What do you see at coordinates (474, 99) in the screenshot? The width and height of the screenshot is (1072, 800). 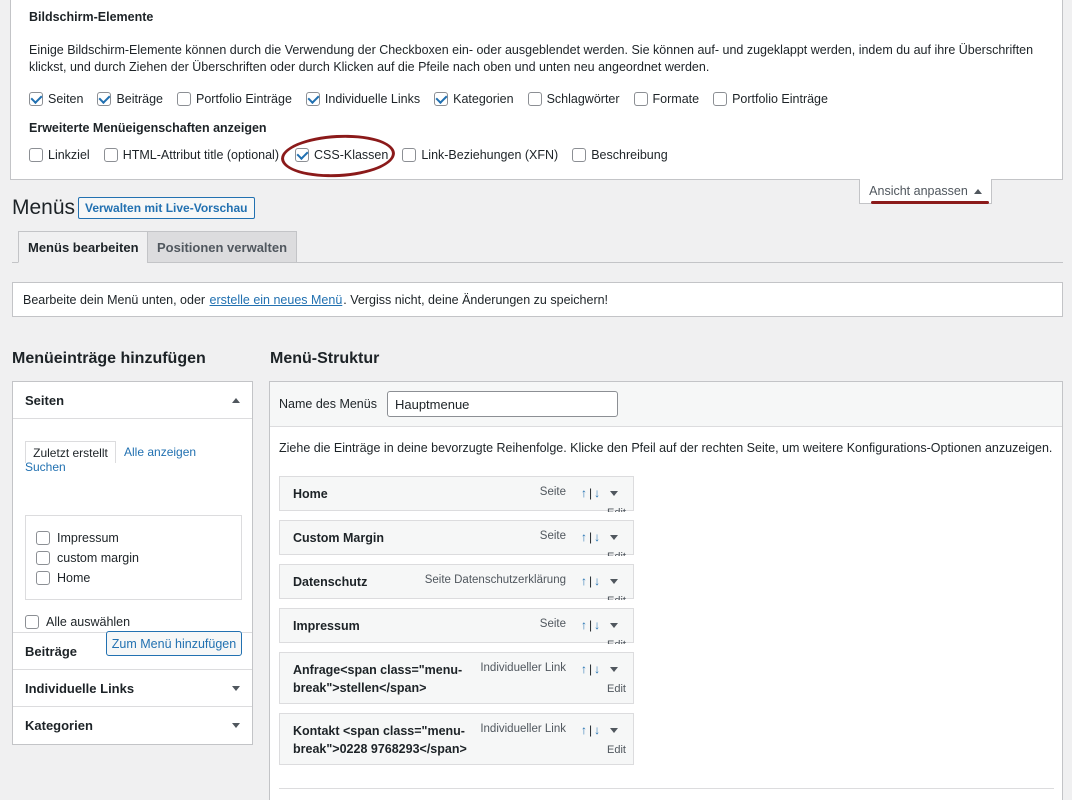 I see `option-kategorien: Kategorien` at bounding box center [474, 99].